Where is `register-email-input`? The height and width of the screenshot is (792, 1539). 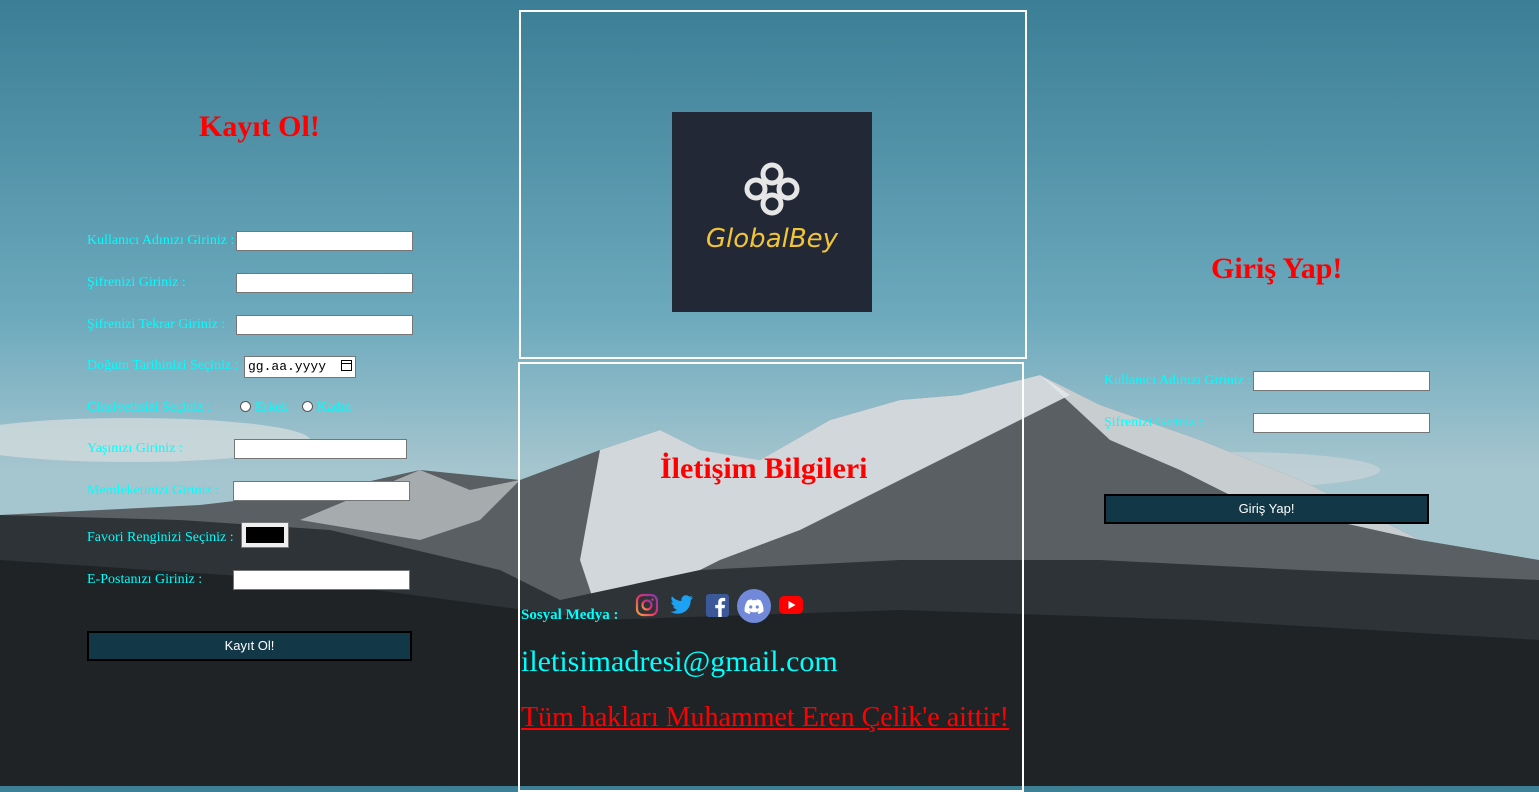
register-email-input is located at coordinates (321, 580).